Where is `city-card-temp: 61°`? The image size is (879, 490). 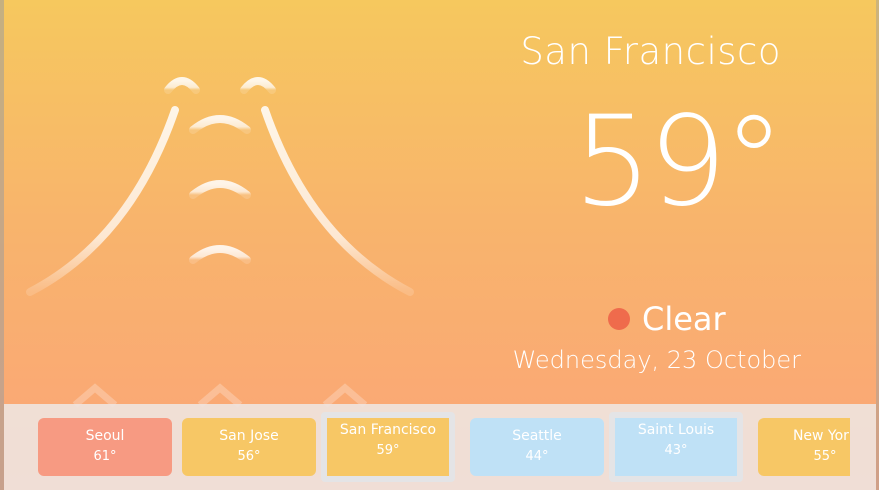 city-card-temp: 61° is located at coordinates (105, 456).